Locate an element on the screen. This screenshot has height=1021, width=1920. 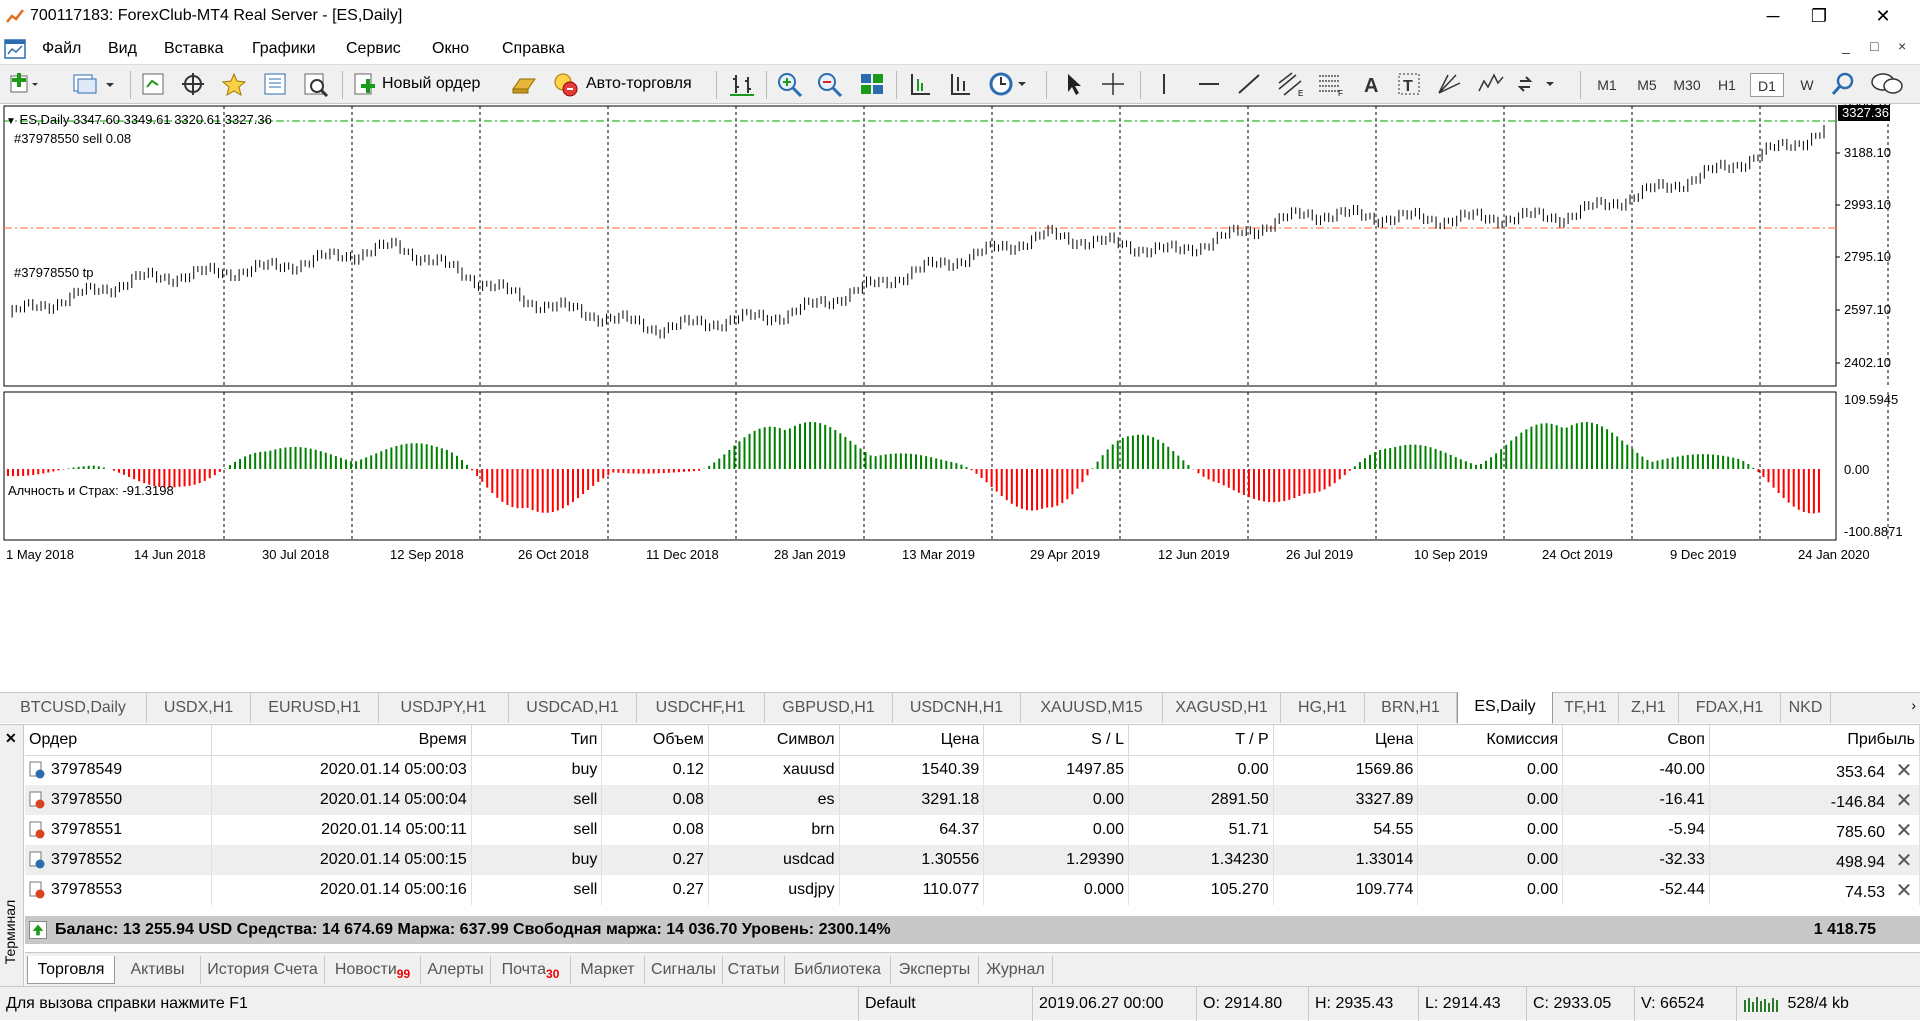
arrows-dropdown-icon is located at coordinates (1539, 84).